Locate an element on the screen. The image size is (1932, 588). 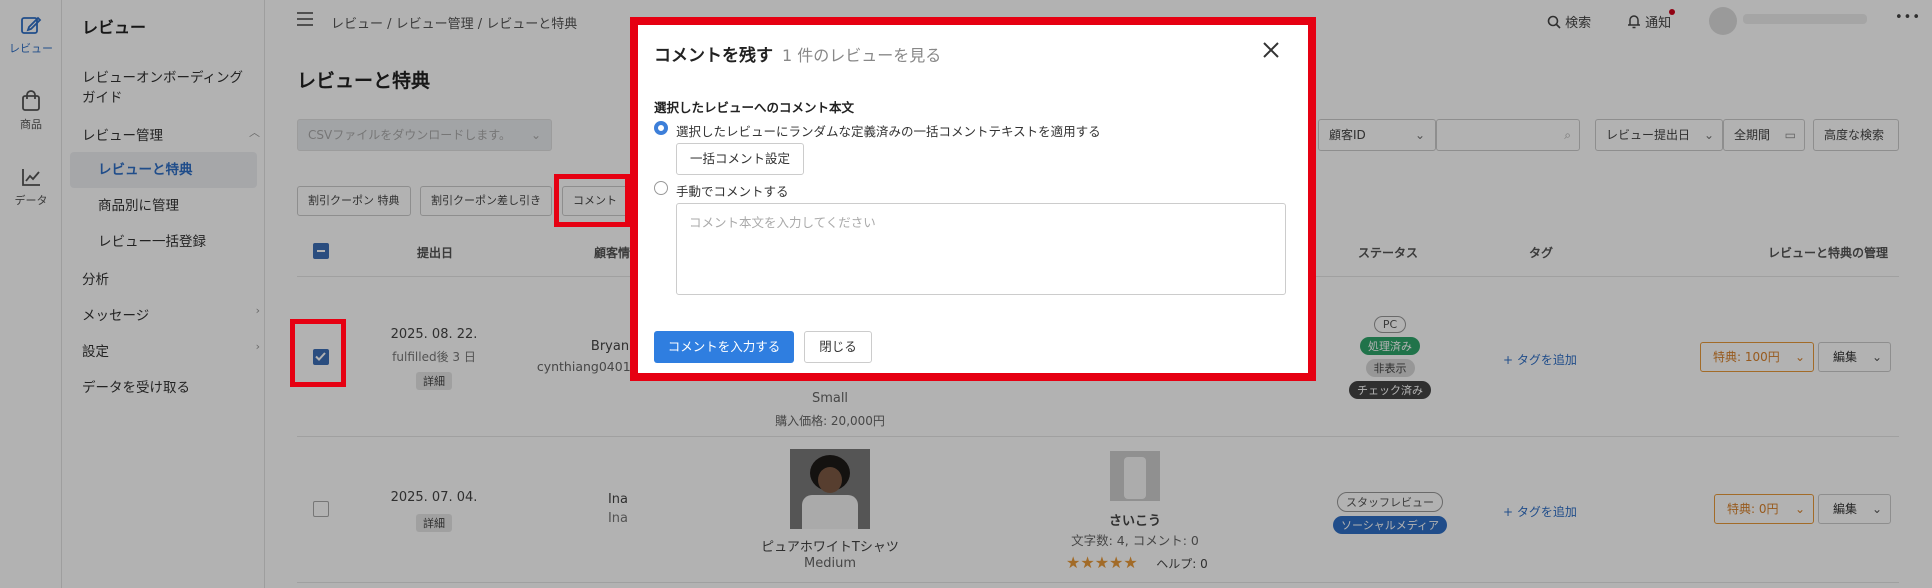
comment-body-label: 選択したレビューへのコメント本文 is located at coordinates (754, 107).